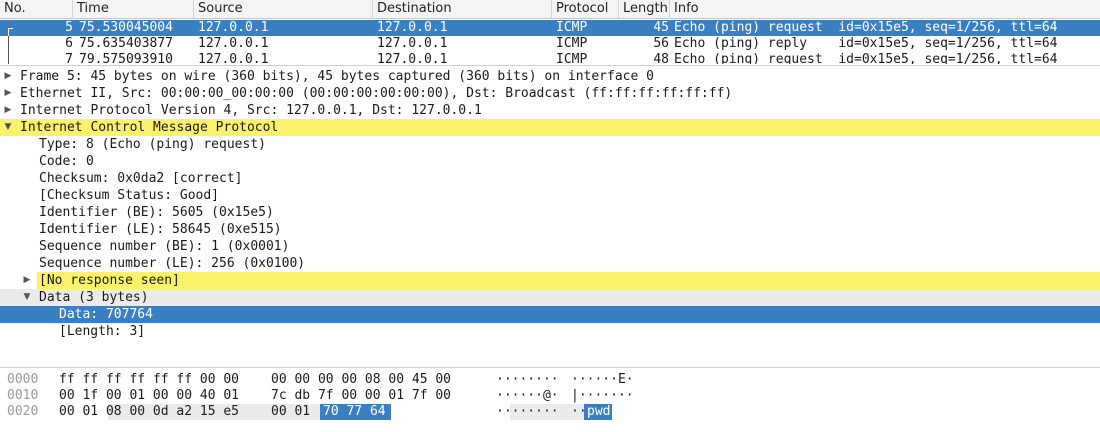 The image size is (1100, 432). Describe the element at coordinates (550, 178) in the screenshot. I see `tree-item-icmp-checksum: Checksum: 0x0da2 [correct]` at that location.